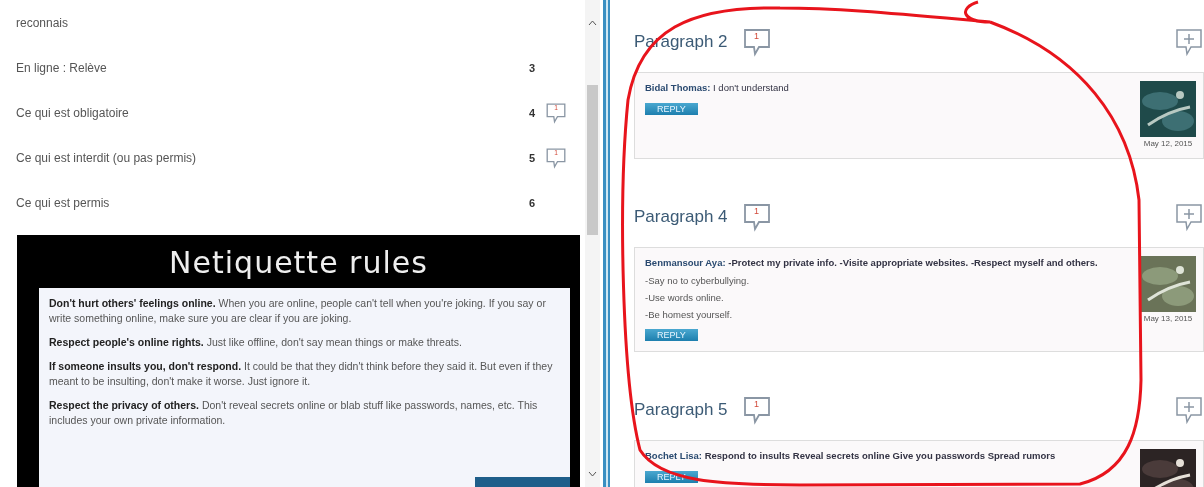 This screenshot has height=487, width=1204. I want to click on rule-text: Respect people's online rights. Just like offline, don't say mean things or make threats., so click(256, 342).